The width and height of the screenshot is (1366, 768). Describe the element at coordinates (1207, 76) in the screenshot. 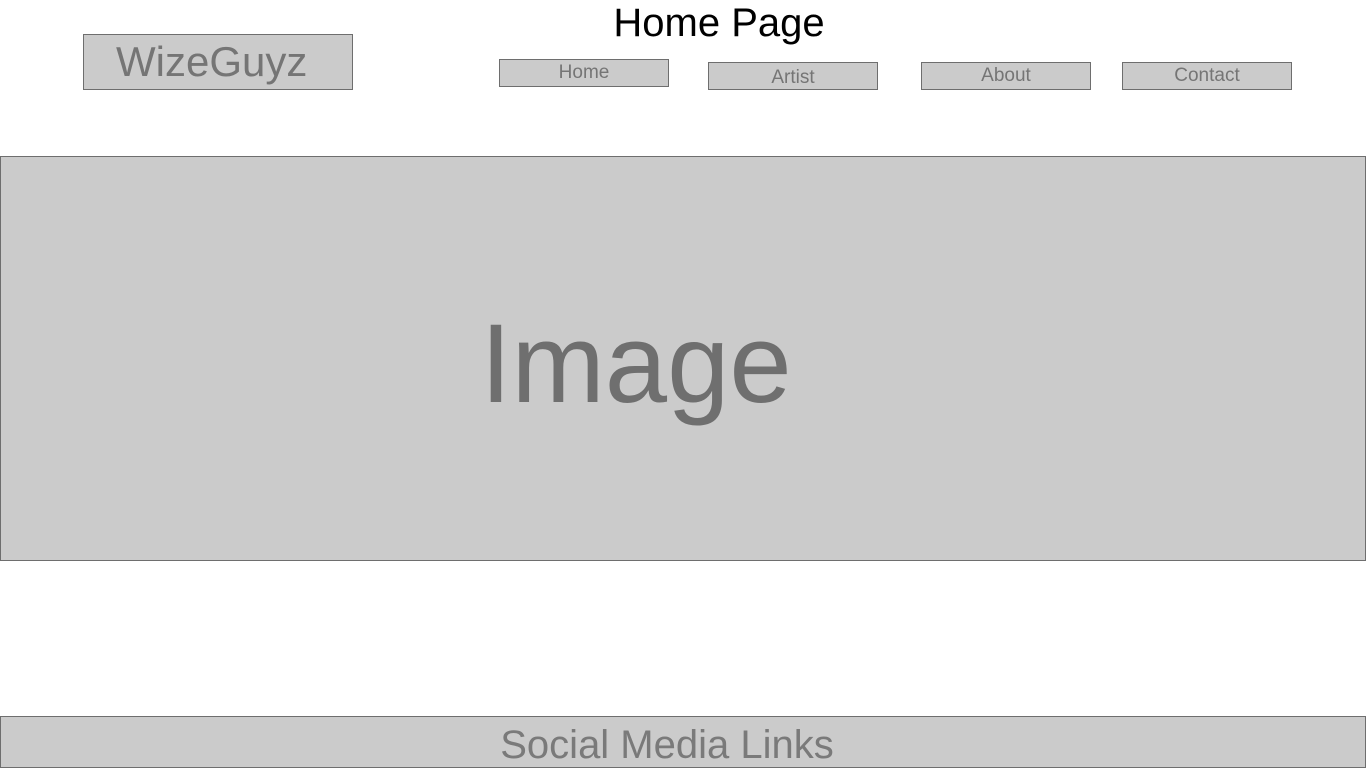

I see `nav-contact-button: Contact` at that location.